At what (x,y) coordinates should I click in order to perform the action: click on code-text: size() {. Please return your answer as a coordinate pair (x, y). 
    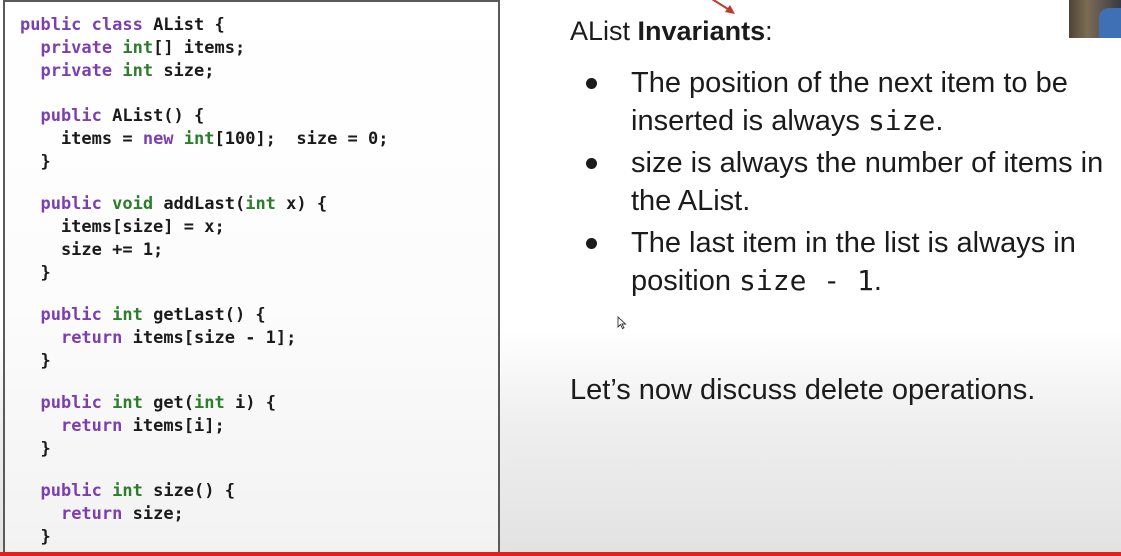
    Looking at the image, I should click on (188, 491).